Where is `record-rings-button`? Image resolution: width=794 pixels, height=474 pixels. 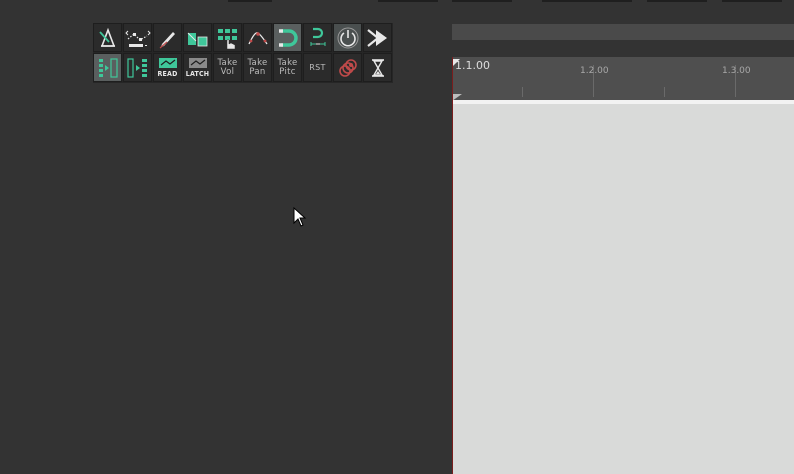
record-rings-button is located at coordinates (347, 67).